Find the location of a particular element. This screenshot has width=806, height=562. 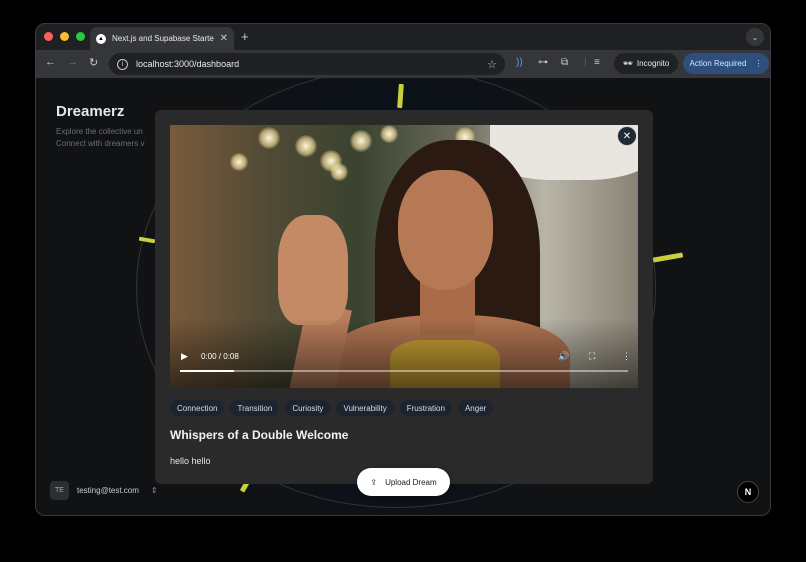

browser-tab: ▲ Next.js and Supabase Starter ✕ is located at coordinates (162, 38).